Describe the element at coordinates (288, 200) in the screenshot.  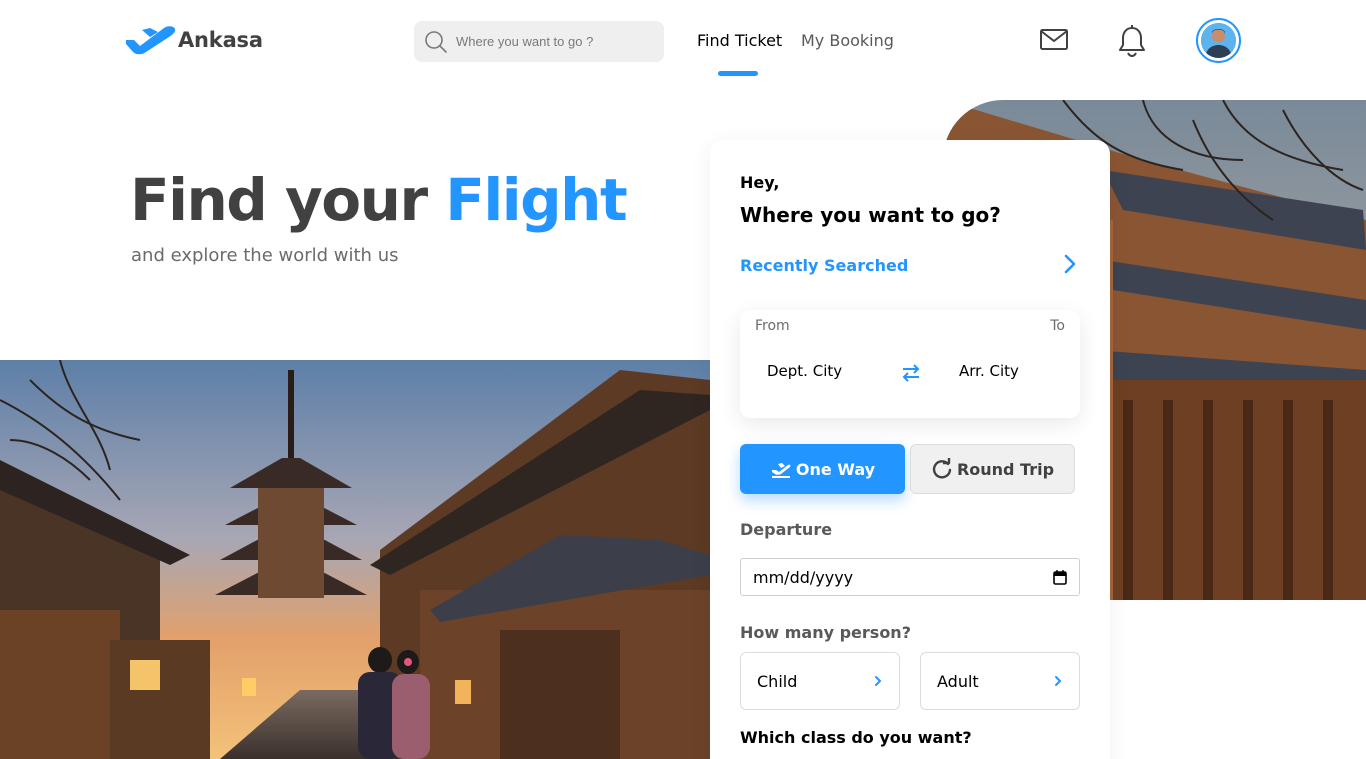
I see `hero-title-main: Find your` at that location.